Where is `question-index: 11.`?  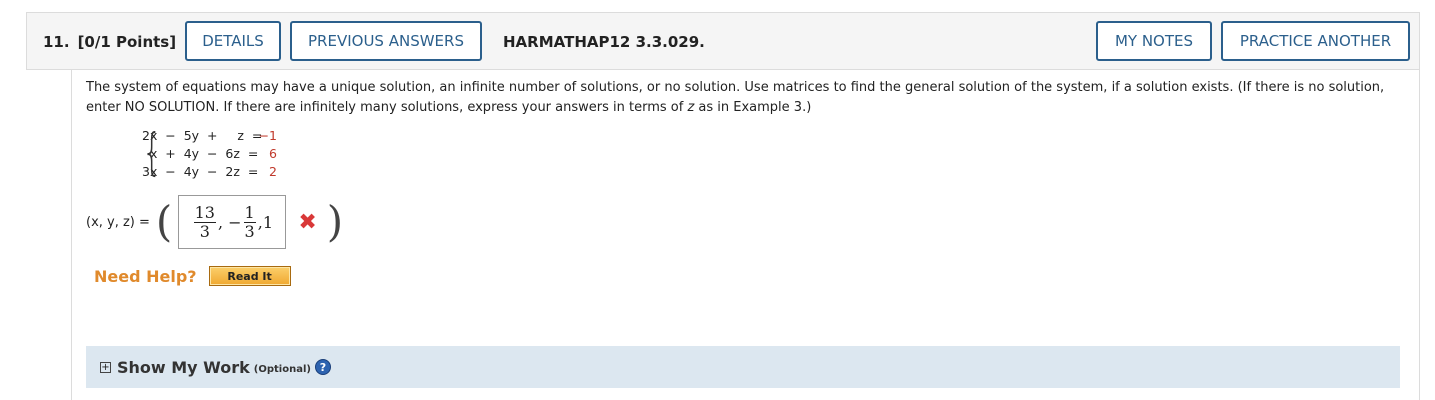
question-index: 11. is located at coordinates (56, 42).